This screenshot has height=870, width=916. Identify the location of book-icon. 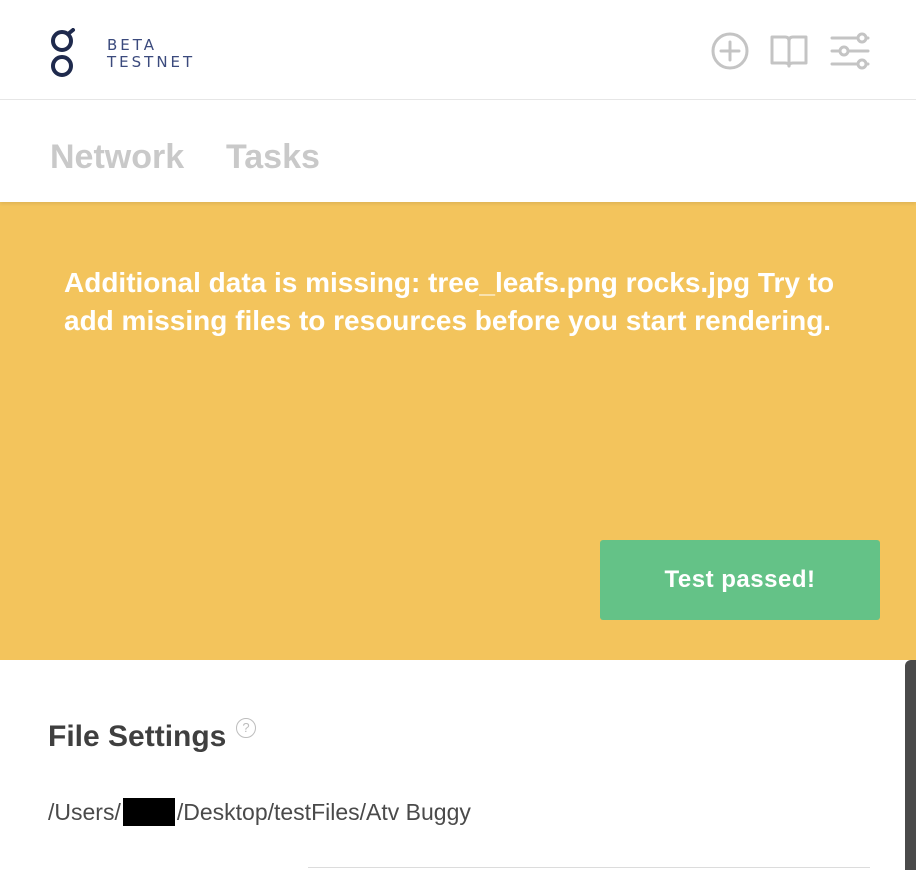
(789, 51).